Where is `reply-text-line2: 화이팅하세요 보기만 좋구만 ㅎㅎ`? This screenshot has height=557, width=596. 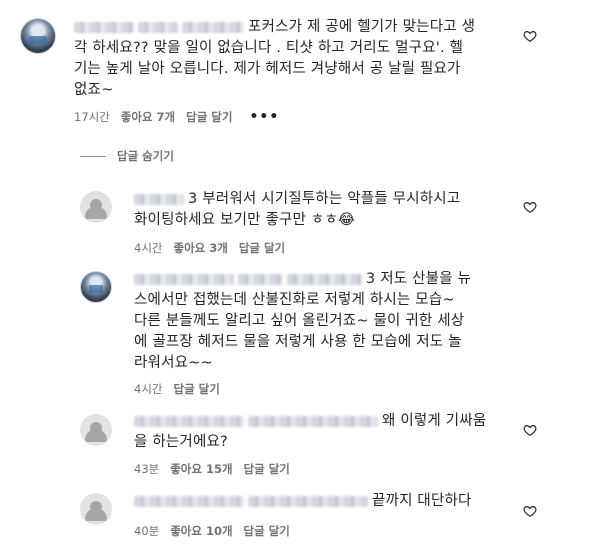
reply-text-line2: 화이팅하세요 보기만 좋구만 ㅎㅎ is located at coordinates (236, 220).